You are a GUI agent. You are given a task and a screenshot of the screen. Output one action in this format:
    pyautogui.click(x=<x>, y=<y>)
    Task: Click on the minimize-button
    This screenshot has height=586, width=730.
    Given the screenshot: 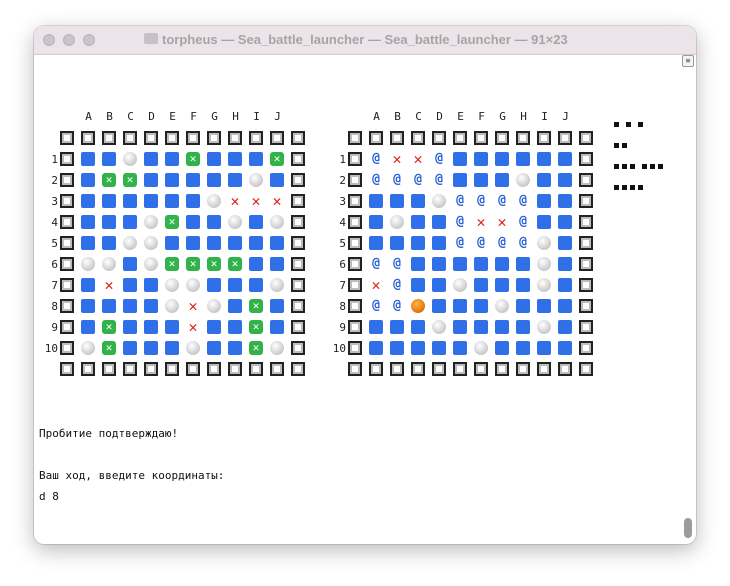 What is the action you would take?
    pyautogui.click(x=69, y=40)
    